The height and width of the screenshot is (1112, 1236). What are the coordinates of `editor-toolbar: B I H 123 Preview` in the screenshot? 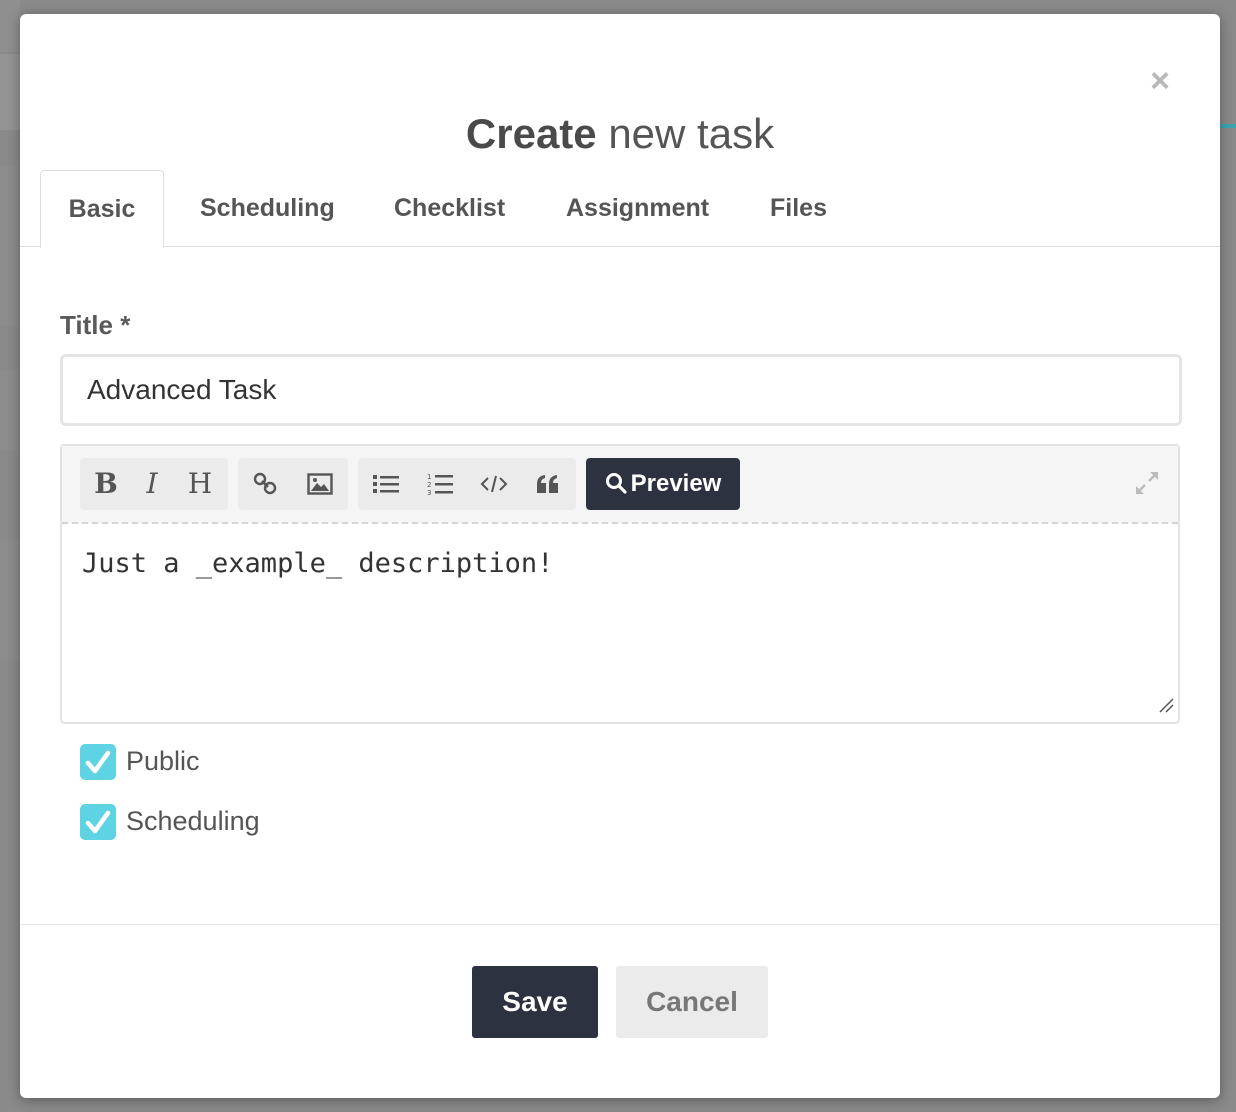 It's located at (620, 485).